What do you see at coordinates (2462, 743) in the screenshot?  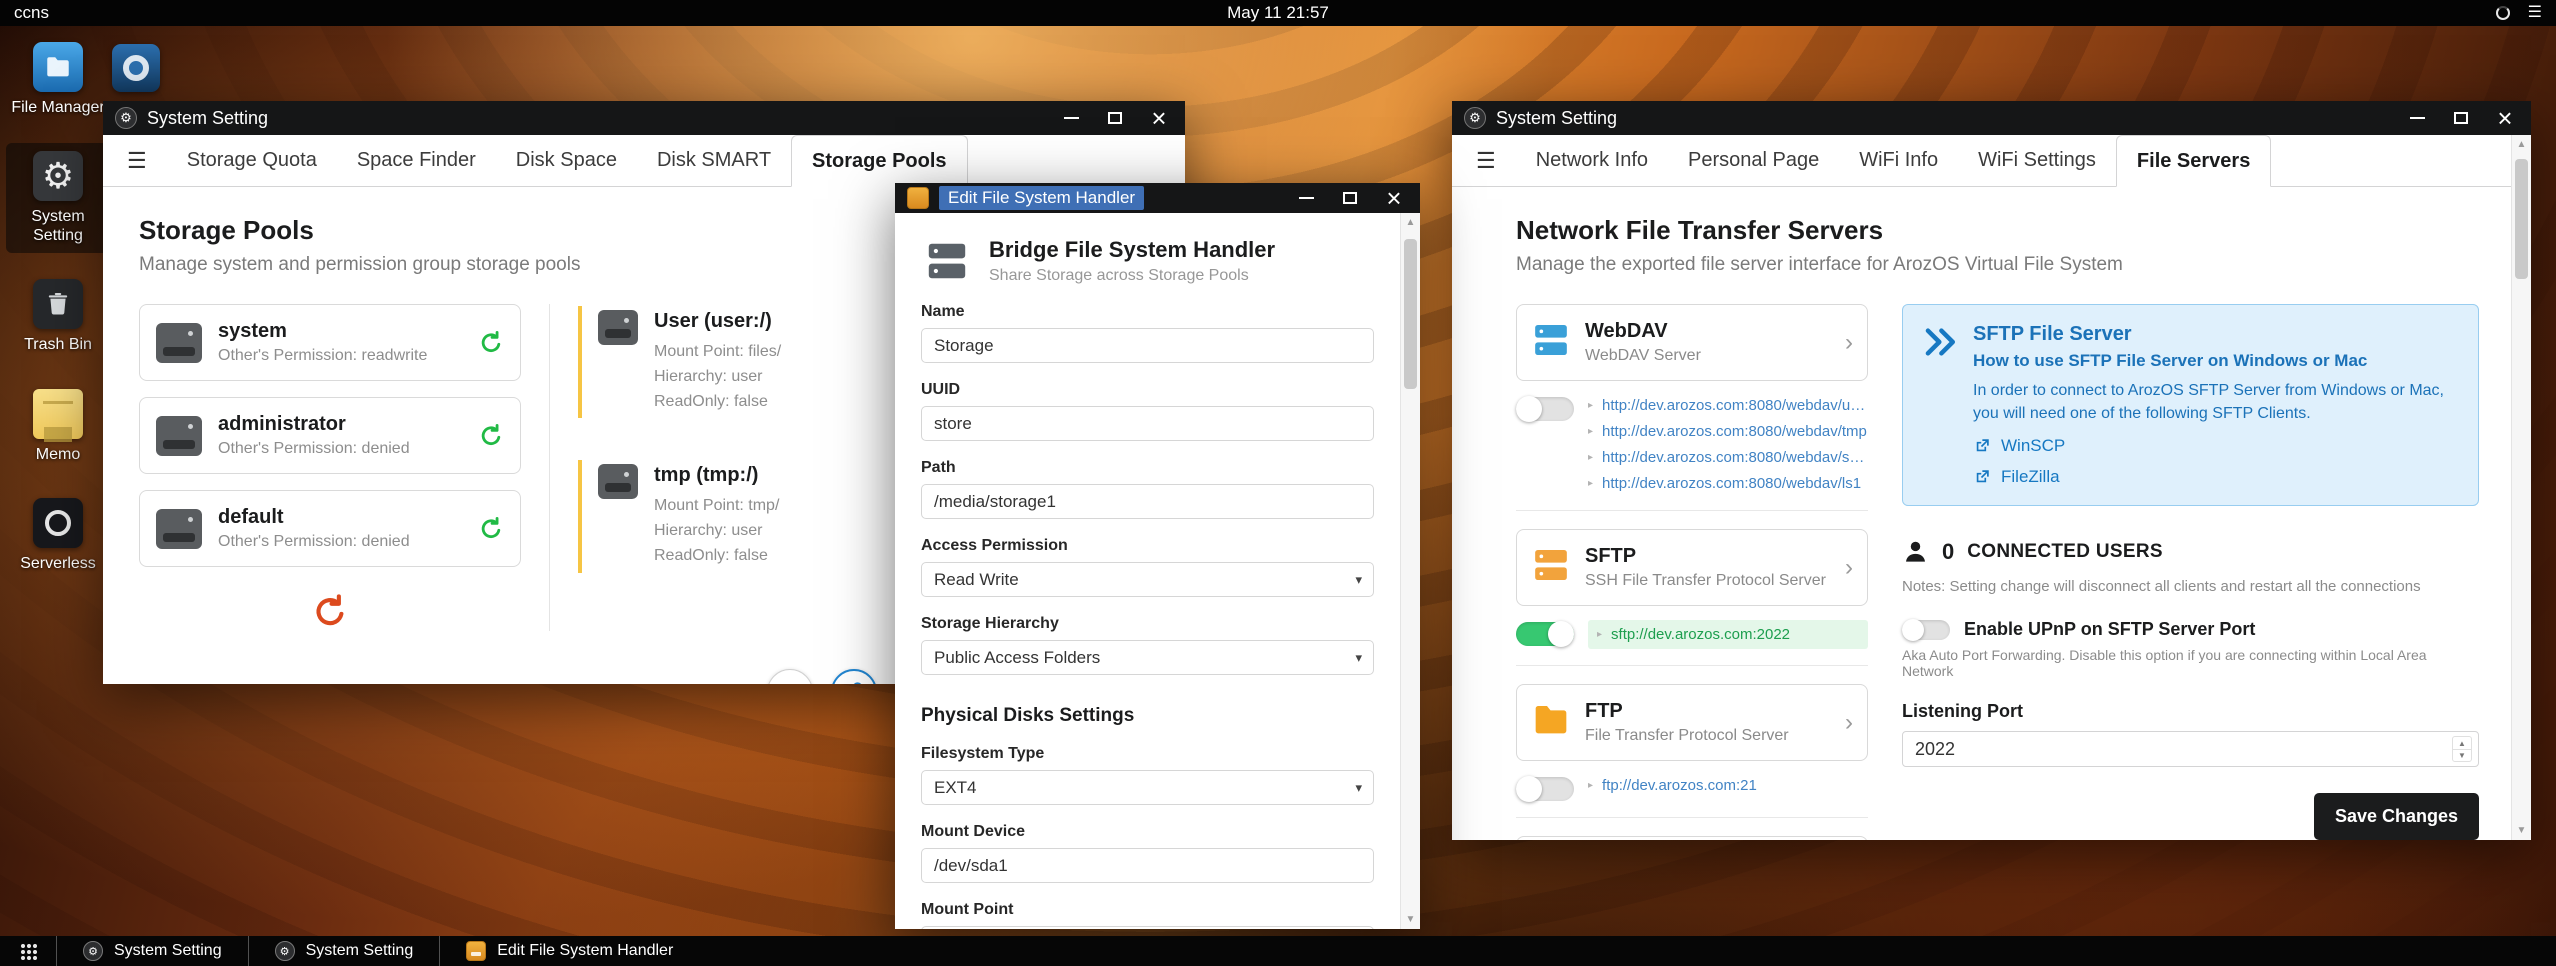 I see `spinner-up-icon: ▲` at bounding box center [2462, 743].